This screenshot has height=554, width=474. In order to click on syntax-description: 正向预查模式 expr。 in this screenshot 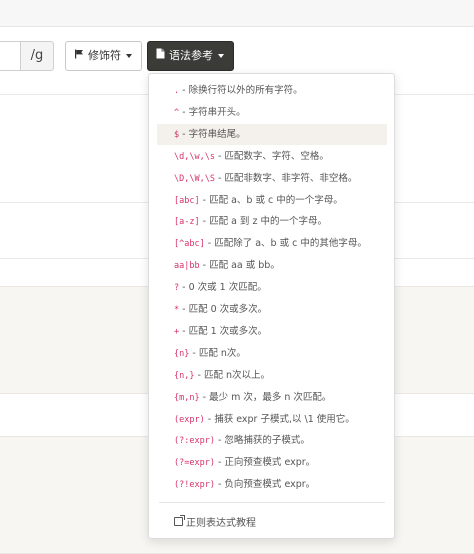, I will do `click(270, 463)`.